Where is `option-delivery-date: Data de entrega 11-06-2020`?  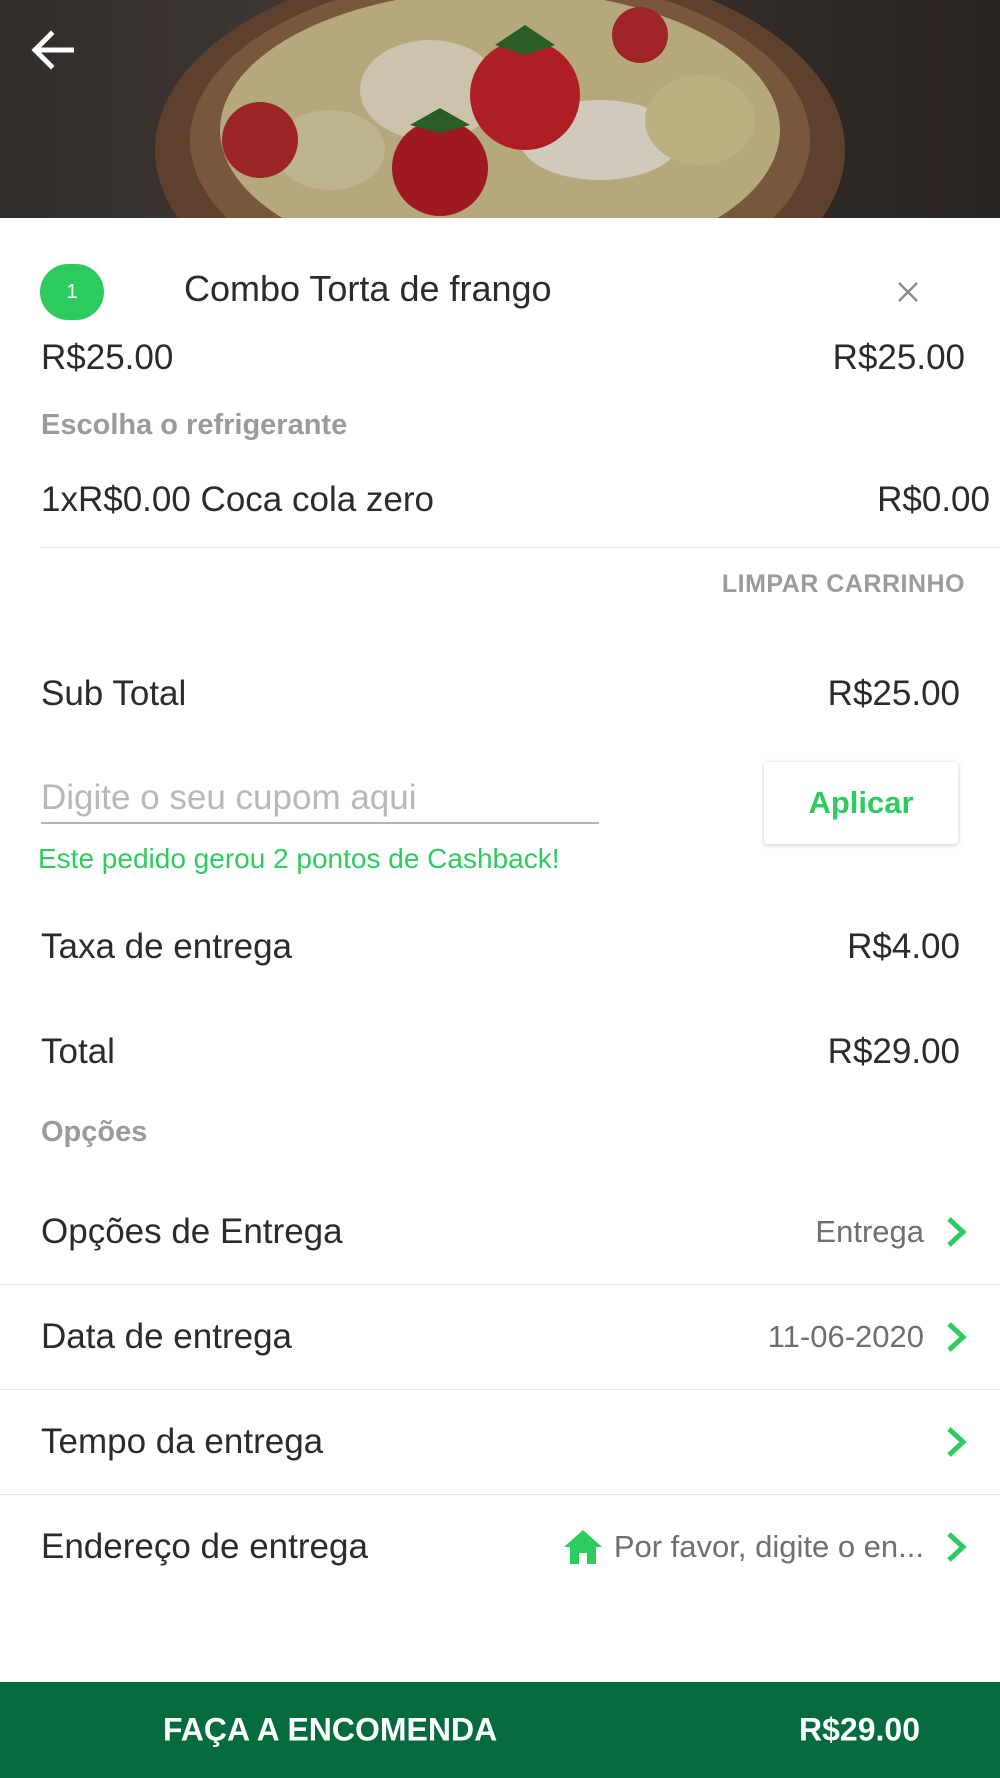
option-delivery-date: Data de entrega 11-06-2020 is located at coordinates (500, 1337).